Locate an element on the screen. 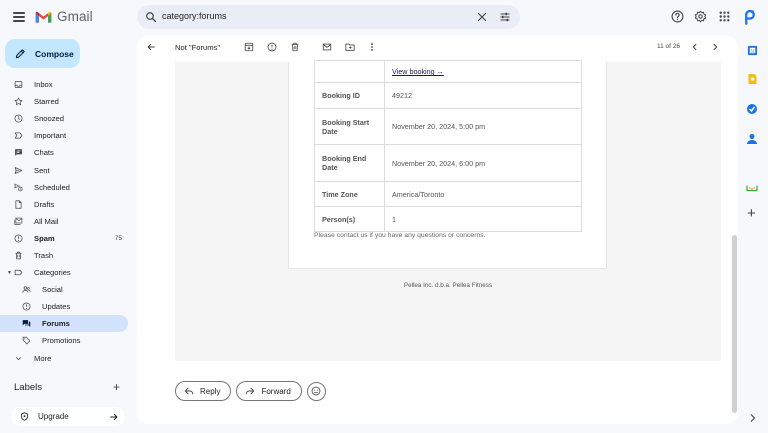 The width and height of the screenshot is (768, 433). move-out-label: Not "Forums" is located at coordinates (197, 47).